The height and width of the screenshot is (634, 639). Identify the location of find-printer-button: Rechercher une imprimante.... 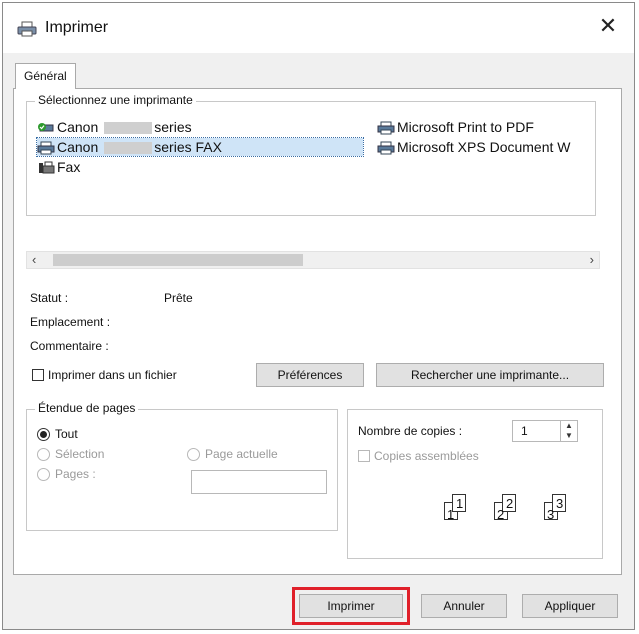
(490, 375).